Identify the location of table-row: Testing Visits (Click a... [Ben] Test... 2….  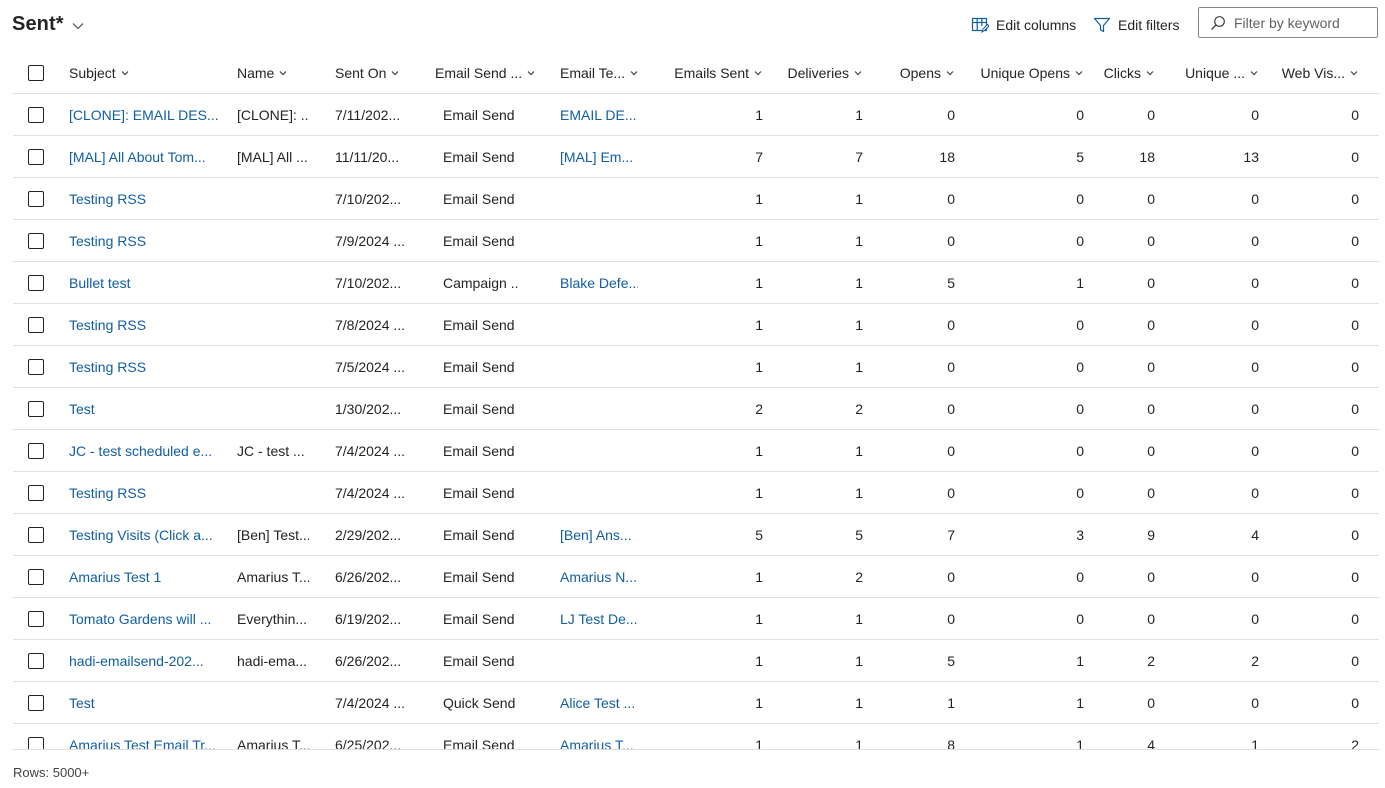
(696, 535).